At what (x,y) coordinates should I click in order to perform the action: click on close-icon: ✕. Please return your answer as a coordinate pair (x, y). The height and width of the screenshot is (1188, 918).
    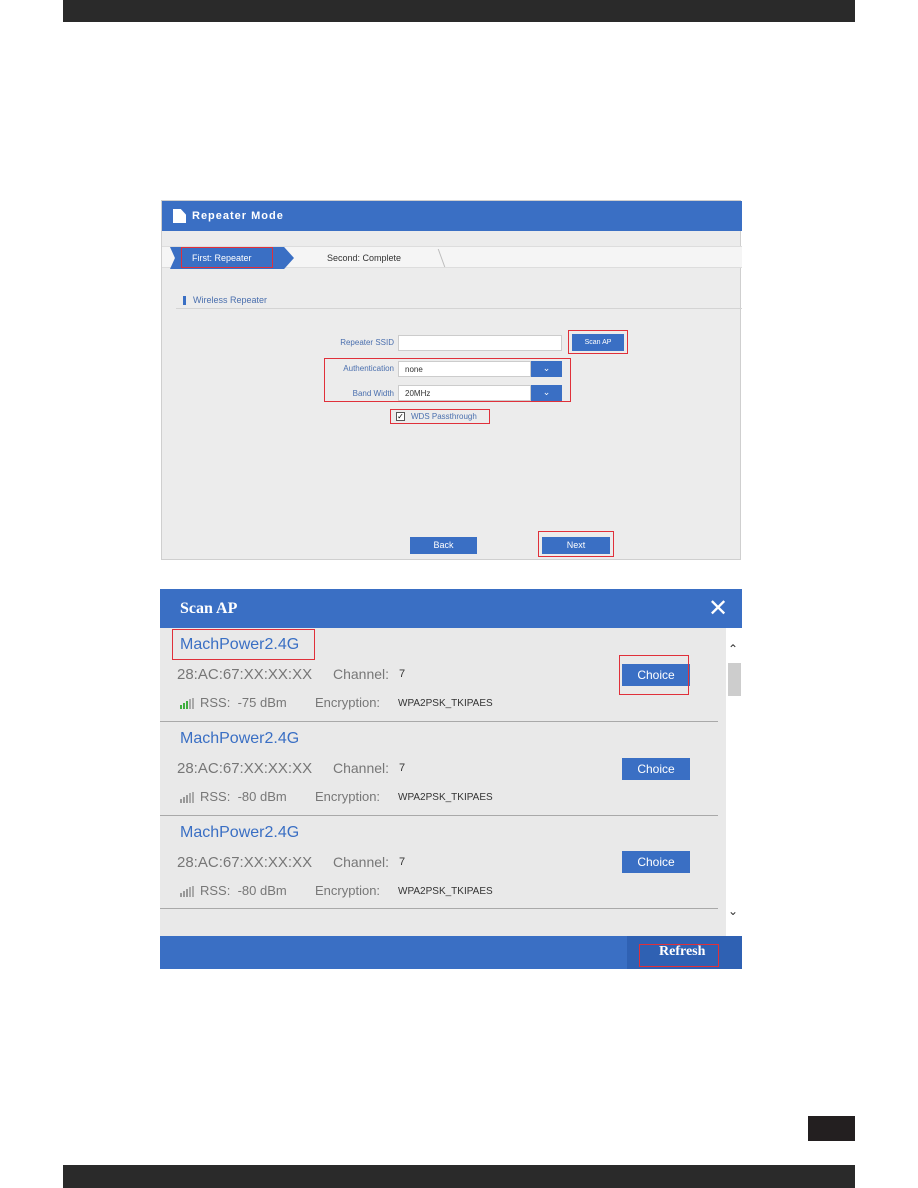
    Looking at the image, I should click on (718, 609).